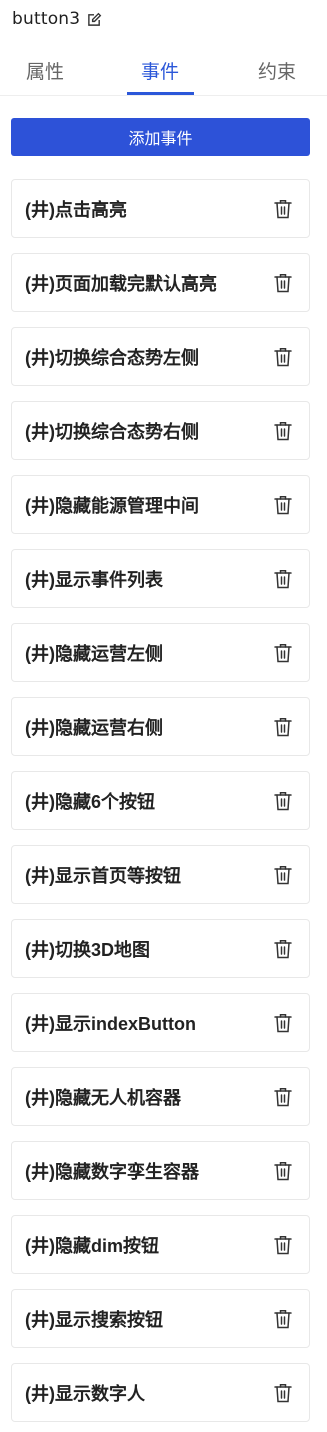 The width and height of the screenshot is (327, 1432). Describe the element at coordinates (112, 431) in the screenshot. I see `event-label: (井)切换综合态势右侧` at that location.